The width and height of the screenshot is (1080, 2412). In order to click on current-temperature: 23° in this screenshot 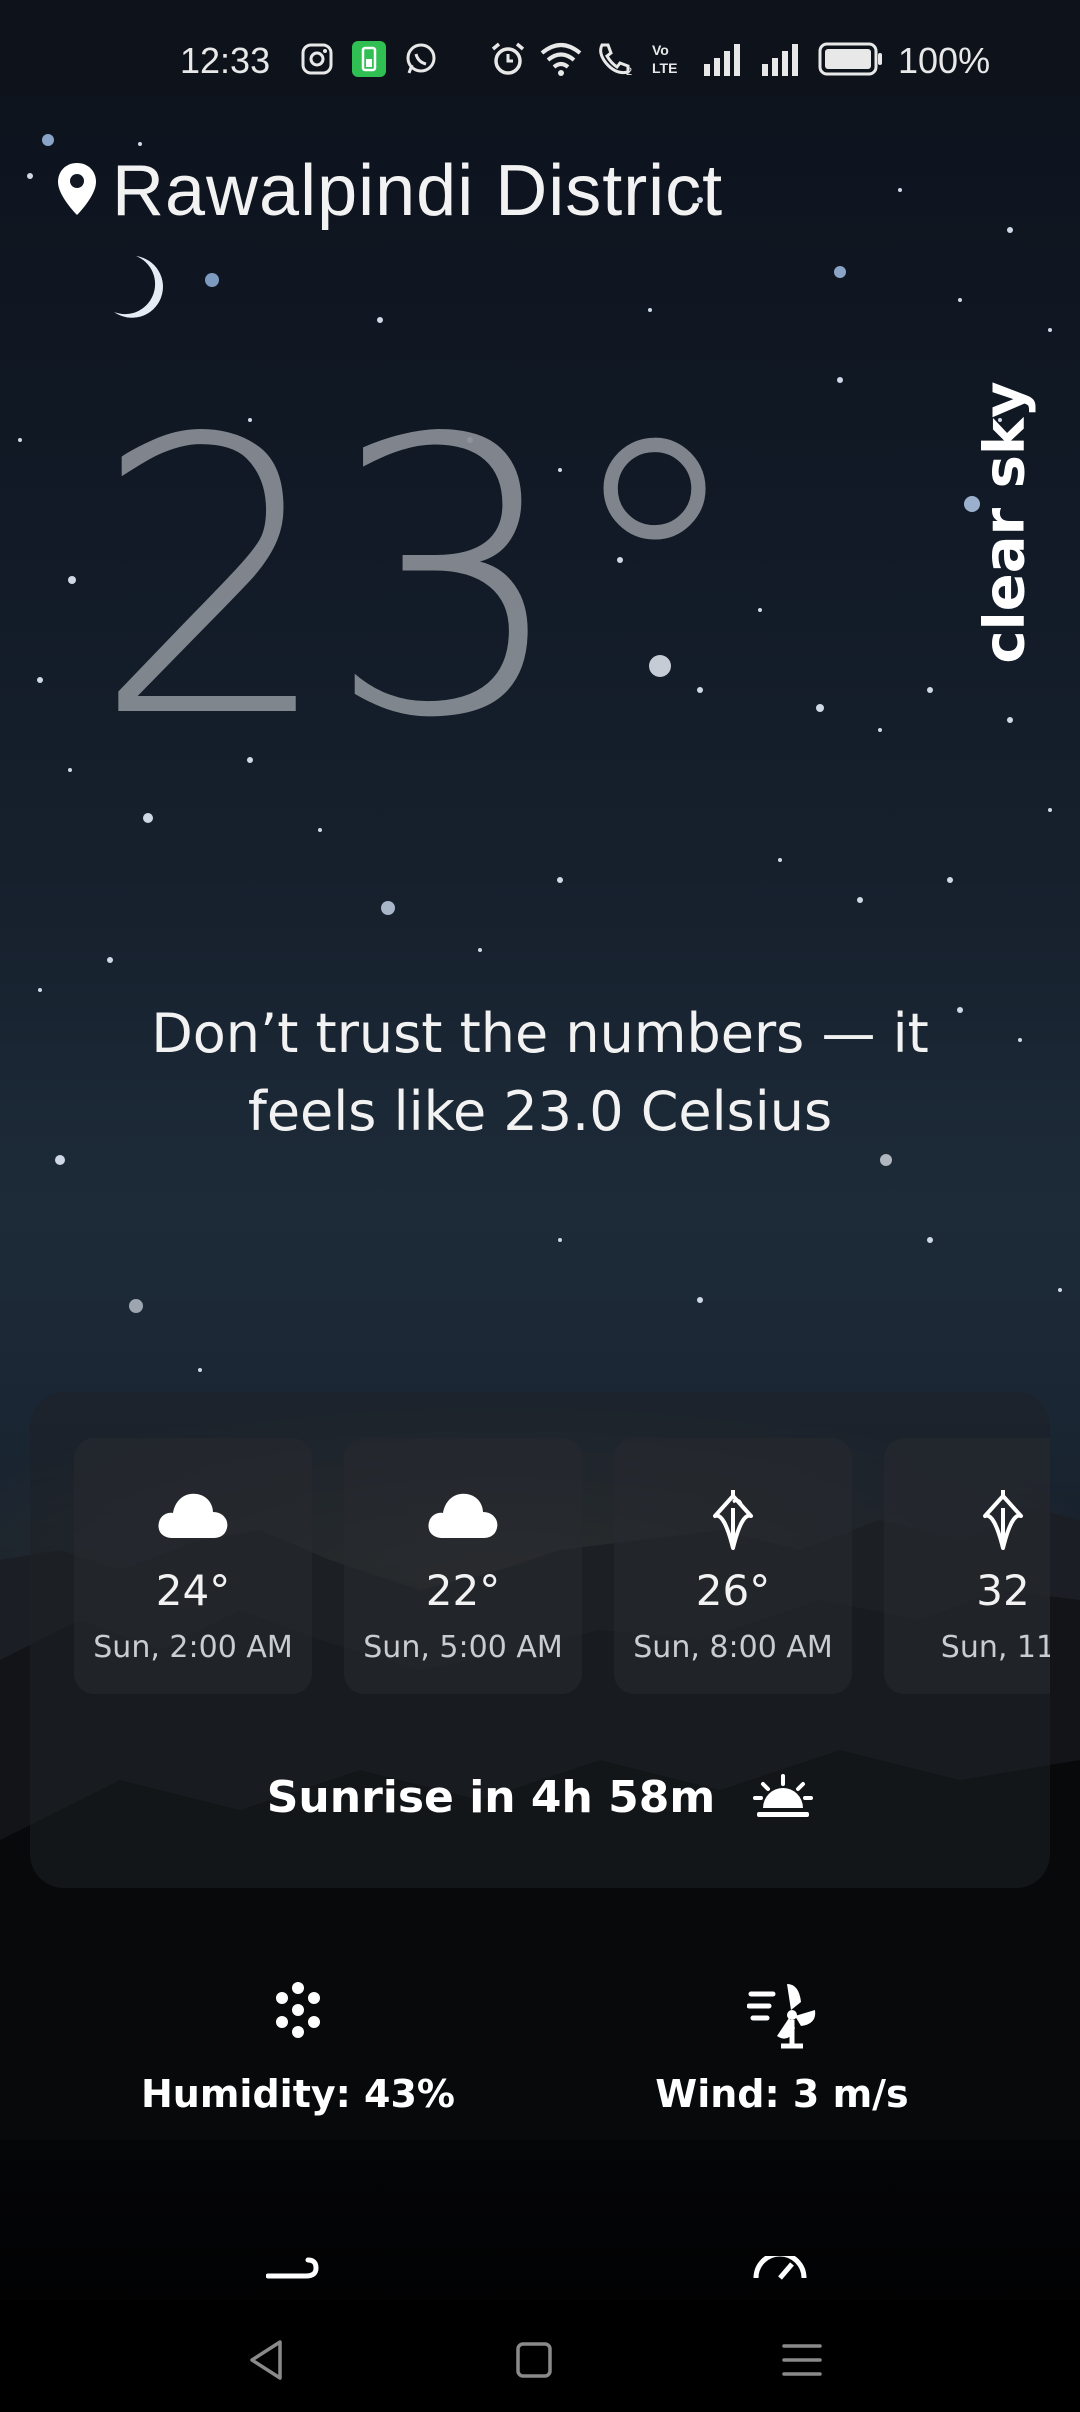, I will do `click(421, 579)`.